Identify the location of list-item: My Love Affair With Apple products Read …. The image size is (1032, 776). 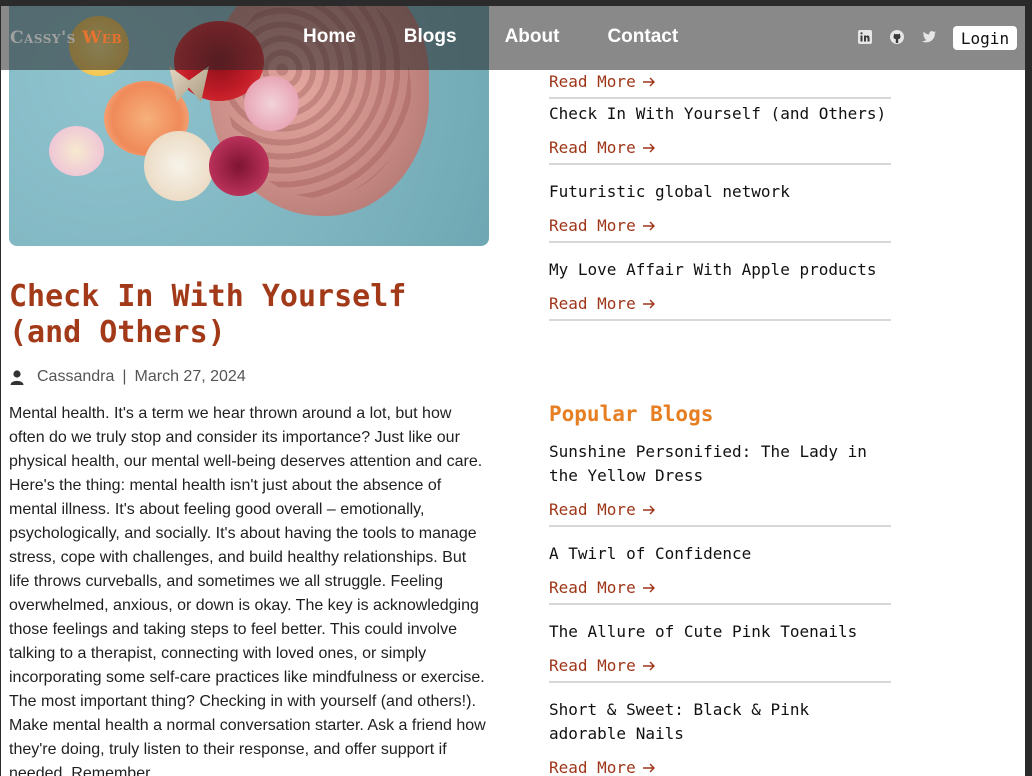
(720, 289).